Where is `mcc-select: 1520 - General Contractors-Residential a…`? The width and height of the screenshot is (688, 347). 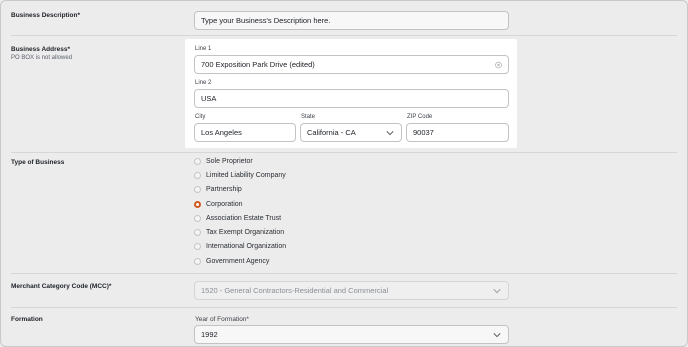 mcc-select: 1520 - General Contractors-Residential a… is located at coordinates (351, 290).